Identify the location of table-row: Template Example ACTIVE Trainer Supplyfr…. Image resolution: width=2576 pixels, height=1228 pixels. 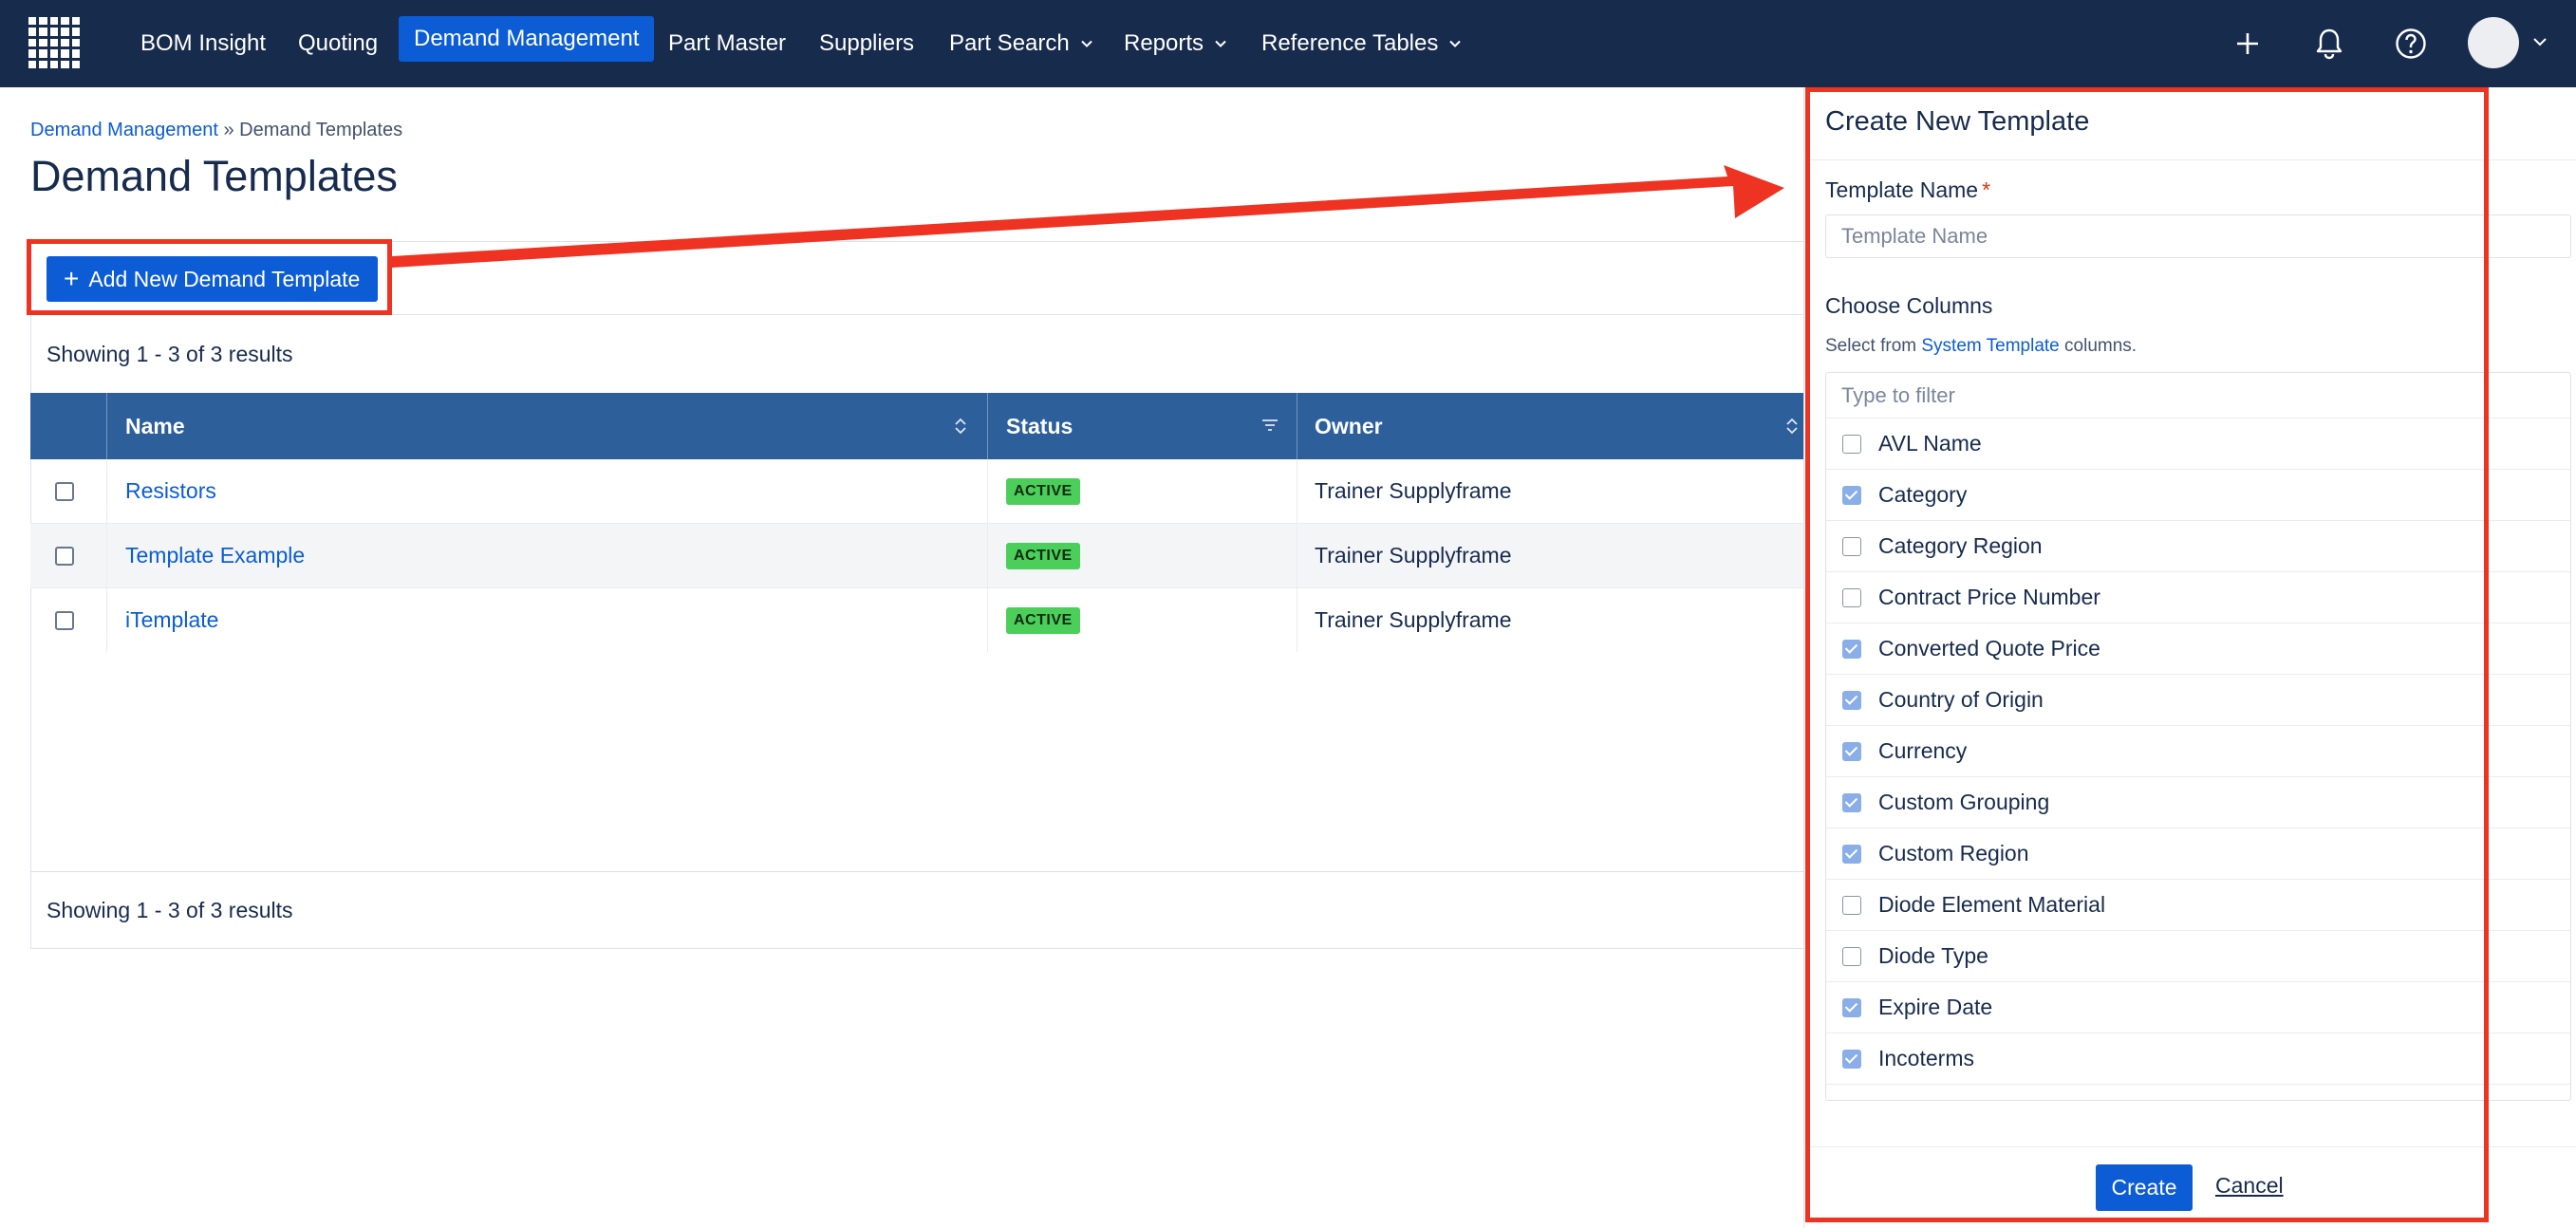
(922, 556).